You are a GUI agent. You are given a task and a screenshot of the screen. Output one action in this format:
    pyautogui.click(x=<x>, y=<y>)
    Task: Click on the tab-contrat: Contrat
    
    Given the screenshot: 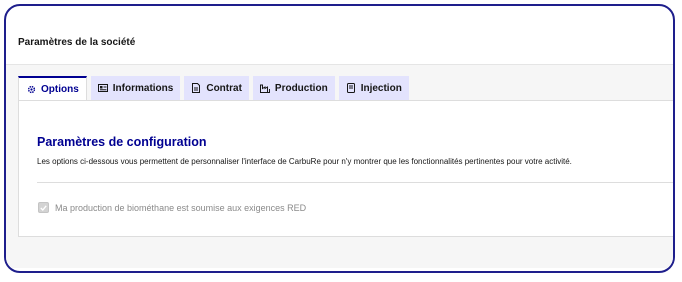 What is the action you would take?
    pyautogui.click(x=216, y=88)
    